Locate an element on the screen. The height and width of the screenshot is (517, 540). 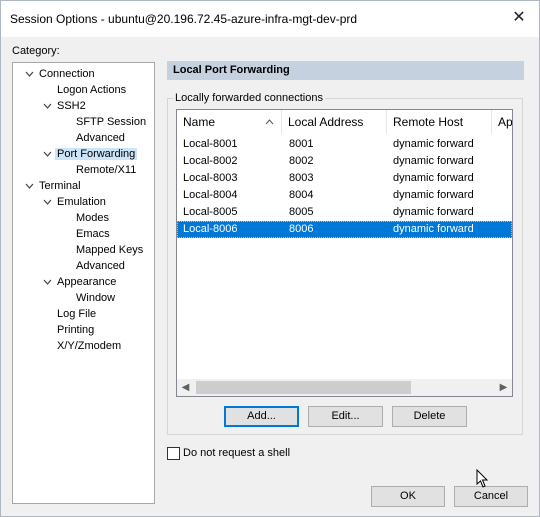
tree-item: Appearance is located at coordinates (80, 282).